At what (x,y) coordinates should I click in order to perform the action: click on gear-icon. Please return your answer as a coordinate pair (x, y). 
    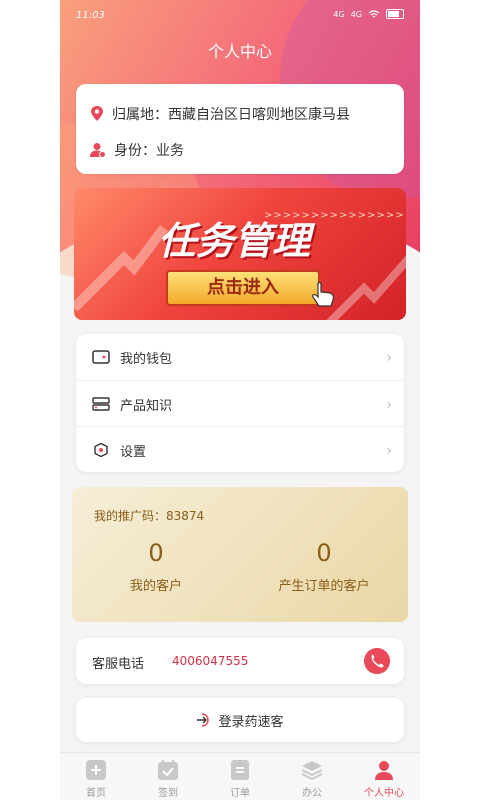
    Looking at the image, I should click on (101, 450).